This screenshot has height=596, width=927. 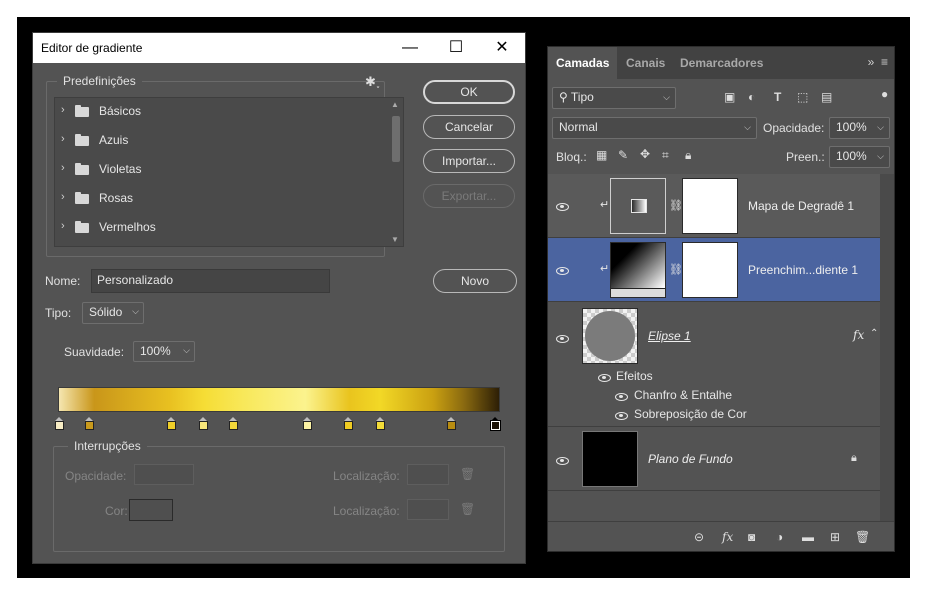 What do you see at coordinates (751, 537) in the screenshot?
I see `add-mask-icon: ◙` at bounding box center [751, 537].